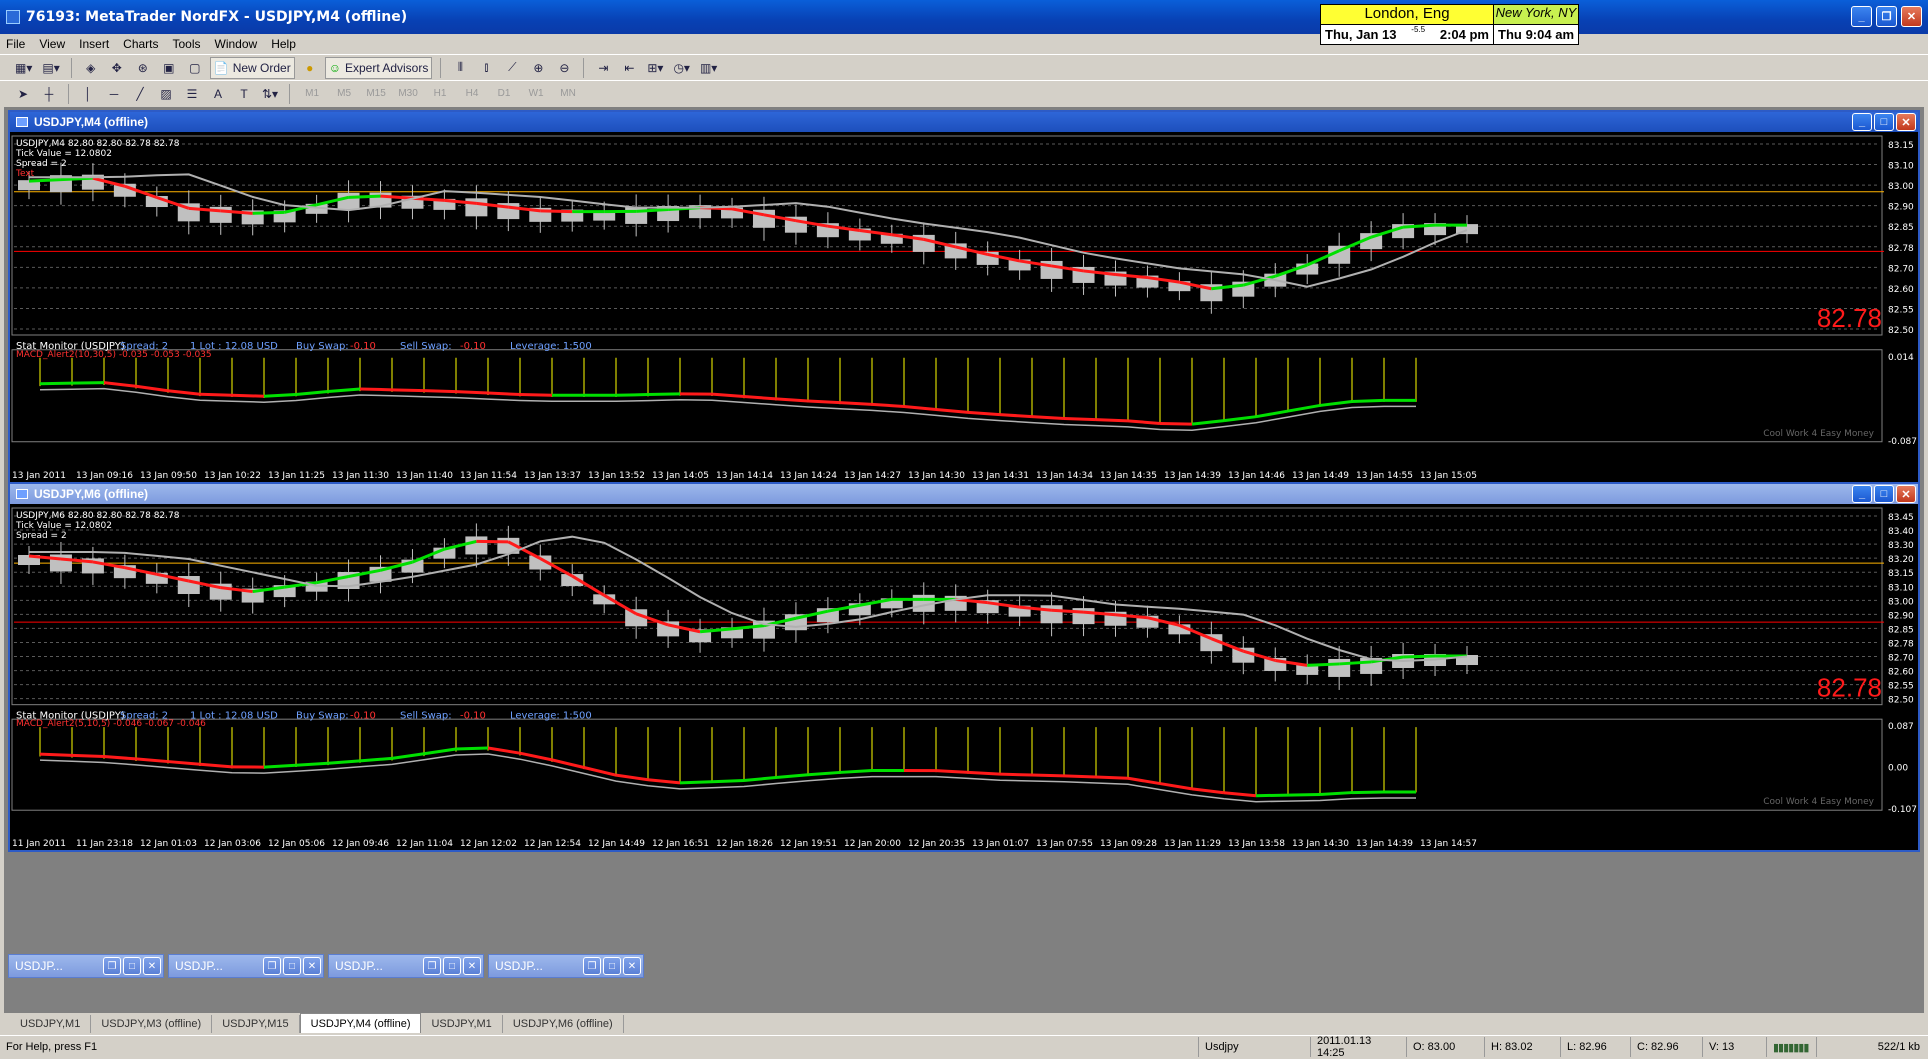 The height and width of the screenshot is (1059, 1928). Describe the element at coordinates (488, 844) in the screenshot. I see `time-tick-label: 12 Jan 12:02` at that location.